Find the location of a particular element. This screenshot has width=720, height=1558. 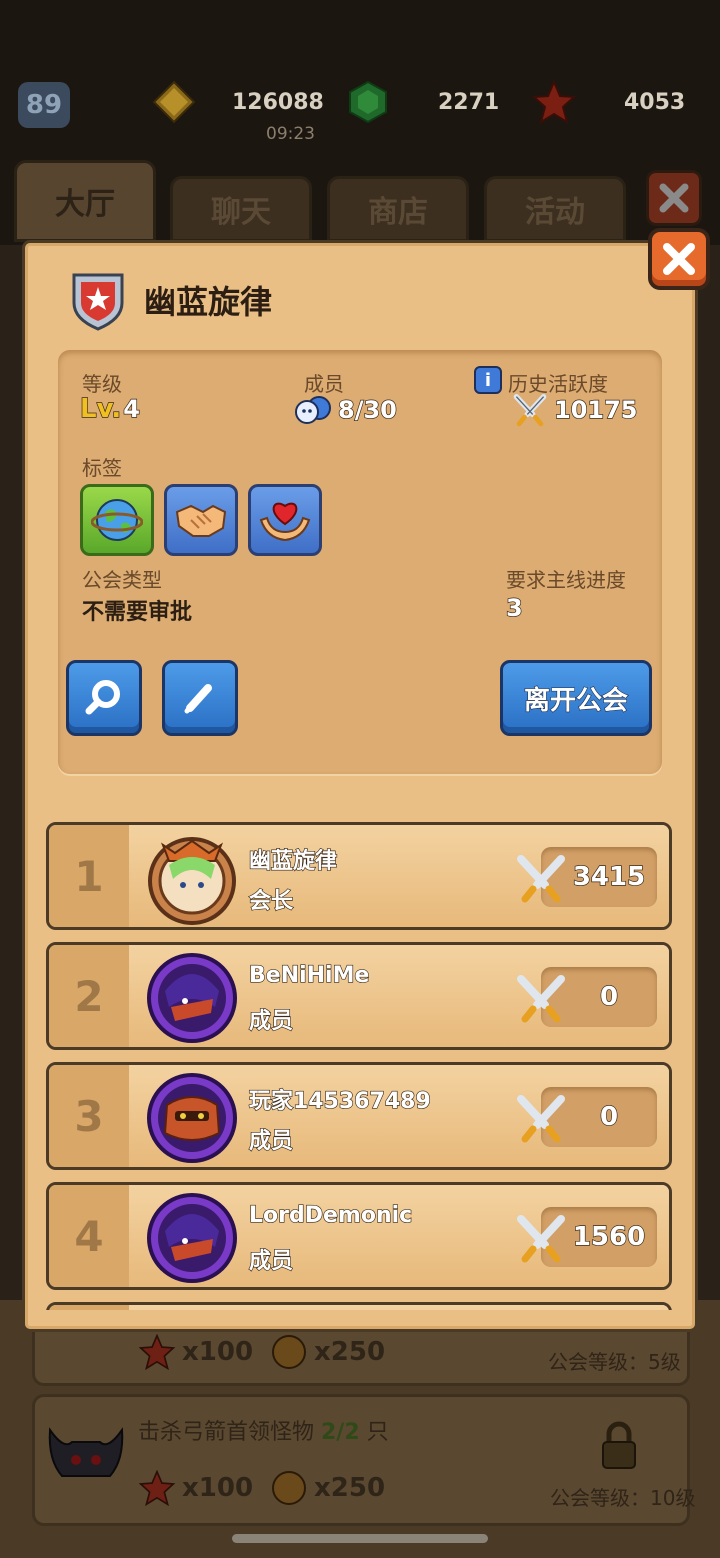

tab-lobby: 大厅 is located at coordinates (85, 201).